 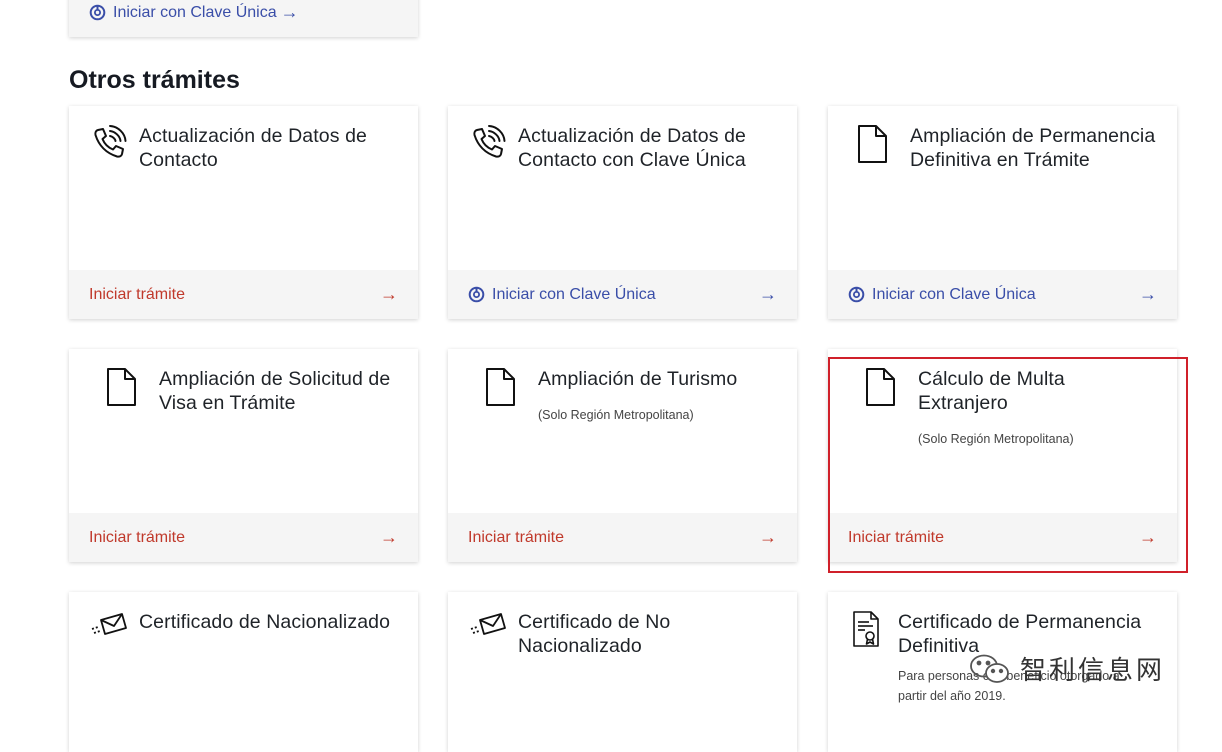 I want to click on certificate-icon, so click(x=866, y=630).